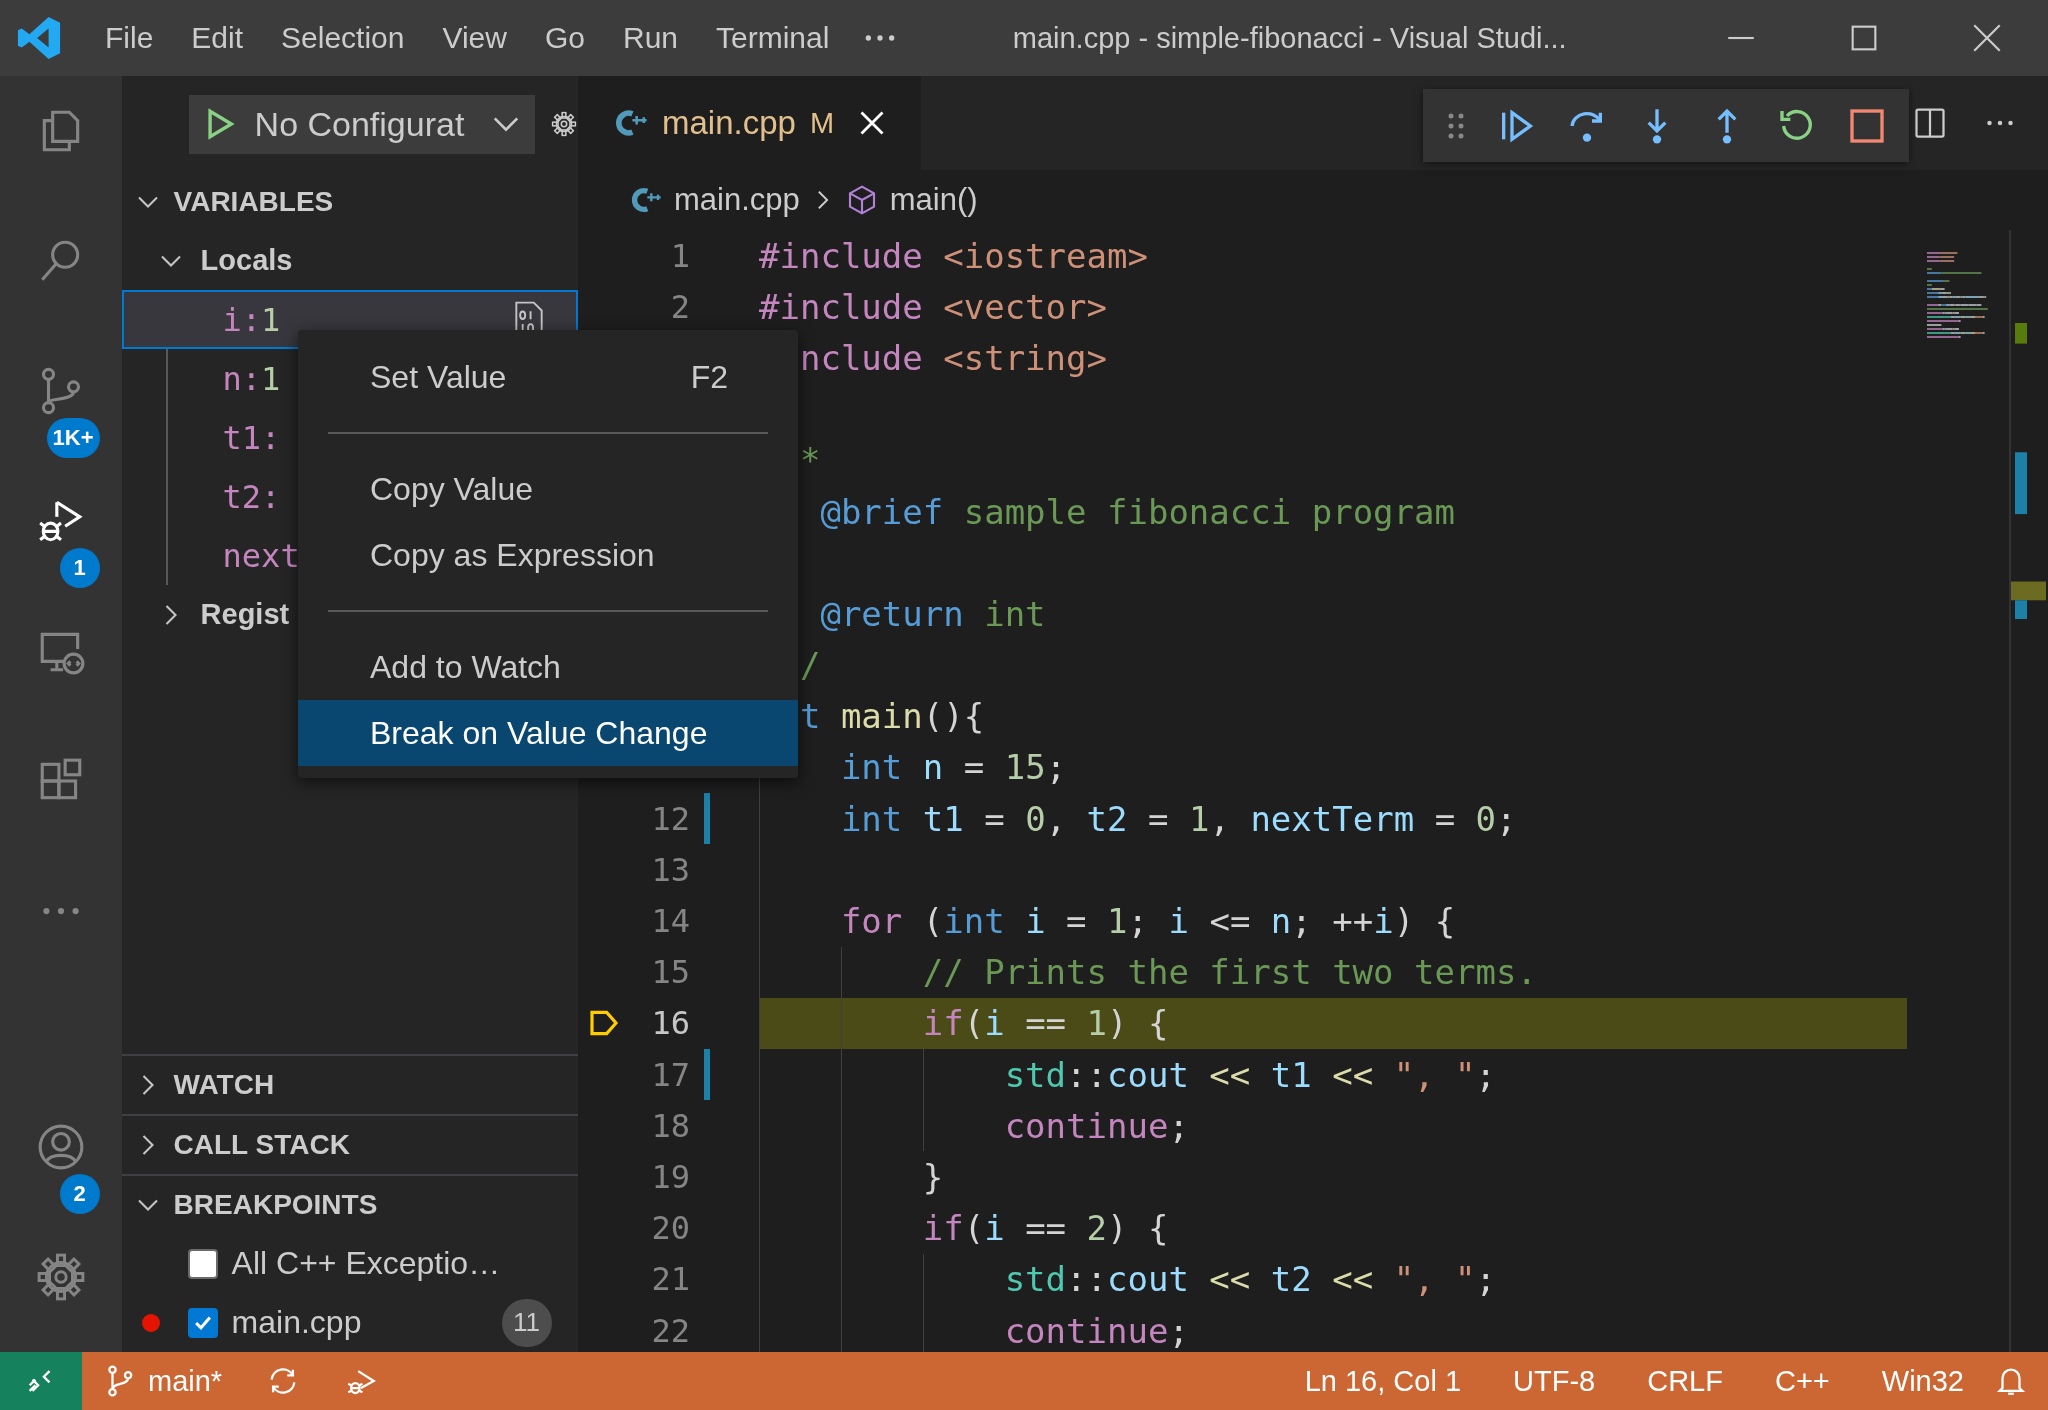 This screenshot has height=1410, width=2048. Describe the element at coordinates (1930, 123) in the screenshot. I see `split-editor-icon` at that location.